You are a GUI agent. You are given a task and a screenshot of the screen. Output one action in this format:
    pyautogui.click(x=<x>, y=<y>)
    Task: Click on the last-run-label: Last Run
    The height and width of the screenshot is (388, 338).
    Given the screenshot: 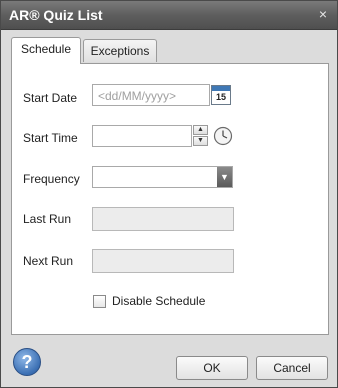 What is the action you would take?
    pyautogui.click(x=47, y=219)
    